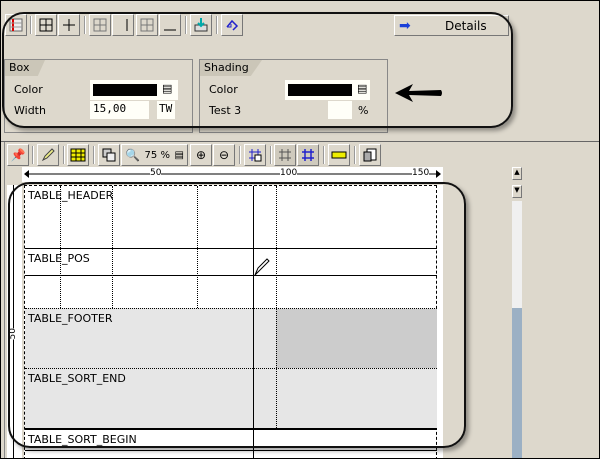 Image resolution: width=600 pixels, height=459 pixels. What do you see at coordinates (109, 155) in the screenshot?
I see `copy-window-icon` at bounding box center [109, 155].